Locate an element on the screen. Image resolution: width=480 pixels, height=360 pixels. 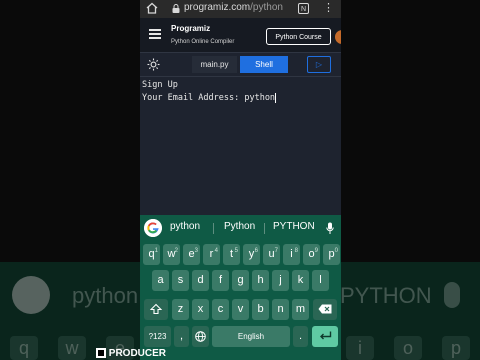
shift-key is located at coordinates (156, 309).